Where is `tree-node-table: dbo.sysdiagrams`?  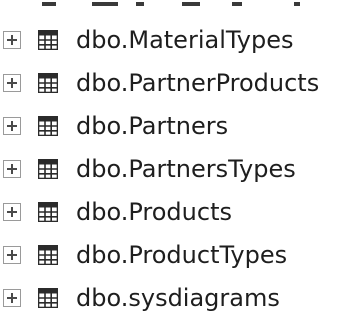
tree-node-table: dbo.sysdiagrams is located at coordinates (174, 300).